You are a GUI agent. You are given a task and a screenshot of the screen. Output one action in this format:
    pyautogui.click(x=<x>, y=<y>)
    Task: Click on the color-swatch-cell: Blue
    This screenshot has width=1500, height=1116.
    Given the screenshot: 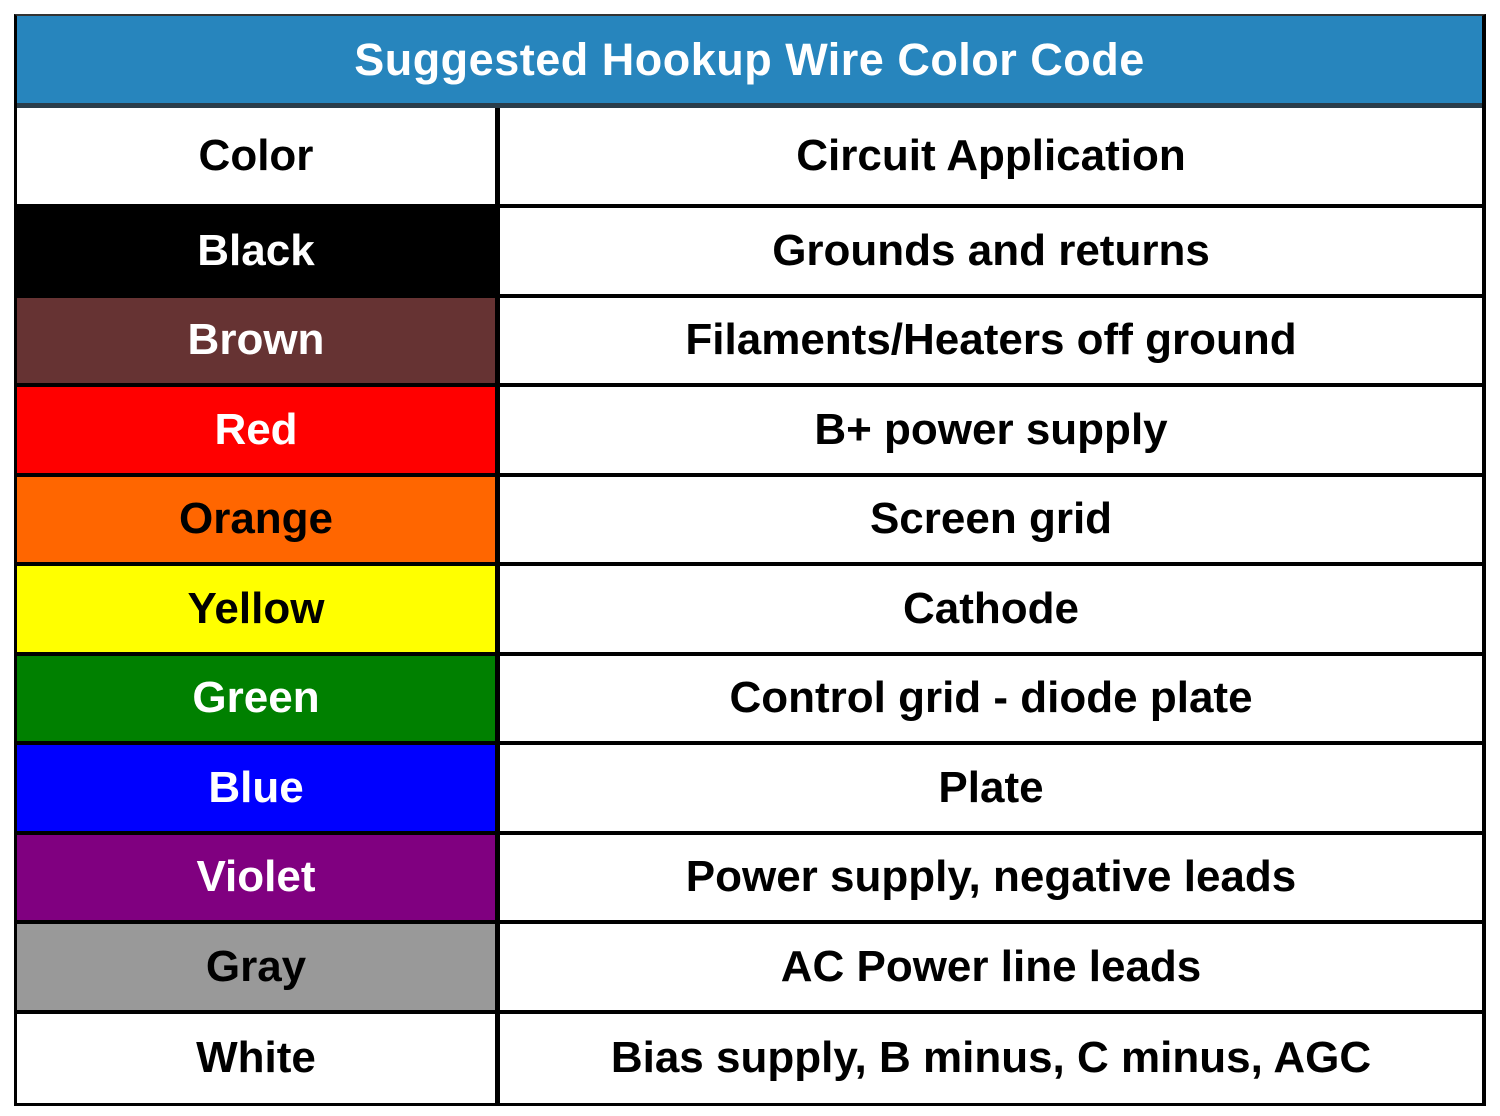 What is the action you would take?
    pyautogui.click(x=258, y=788)
    